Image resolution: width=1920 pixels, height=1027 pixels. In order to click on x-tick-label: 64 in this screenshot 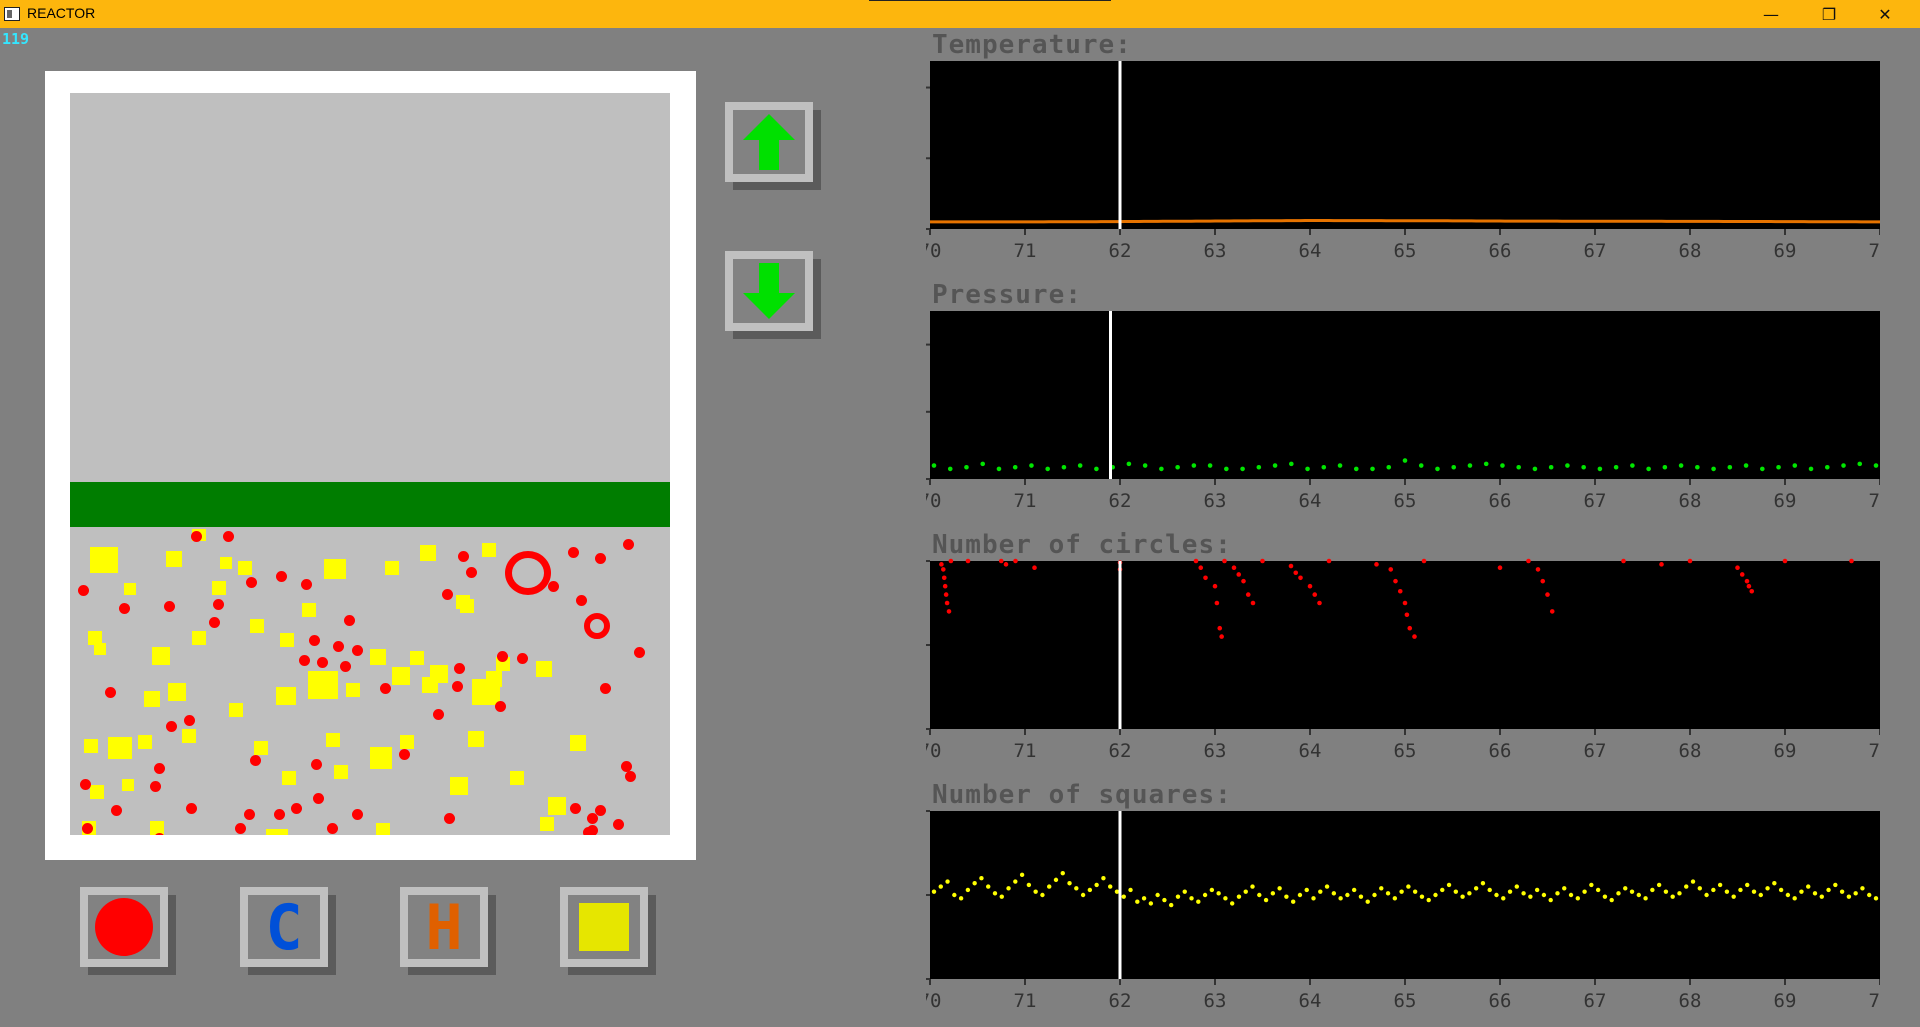, I will do `click(1310, 1001)`.